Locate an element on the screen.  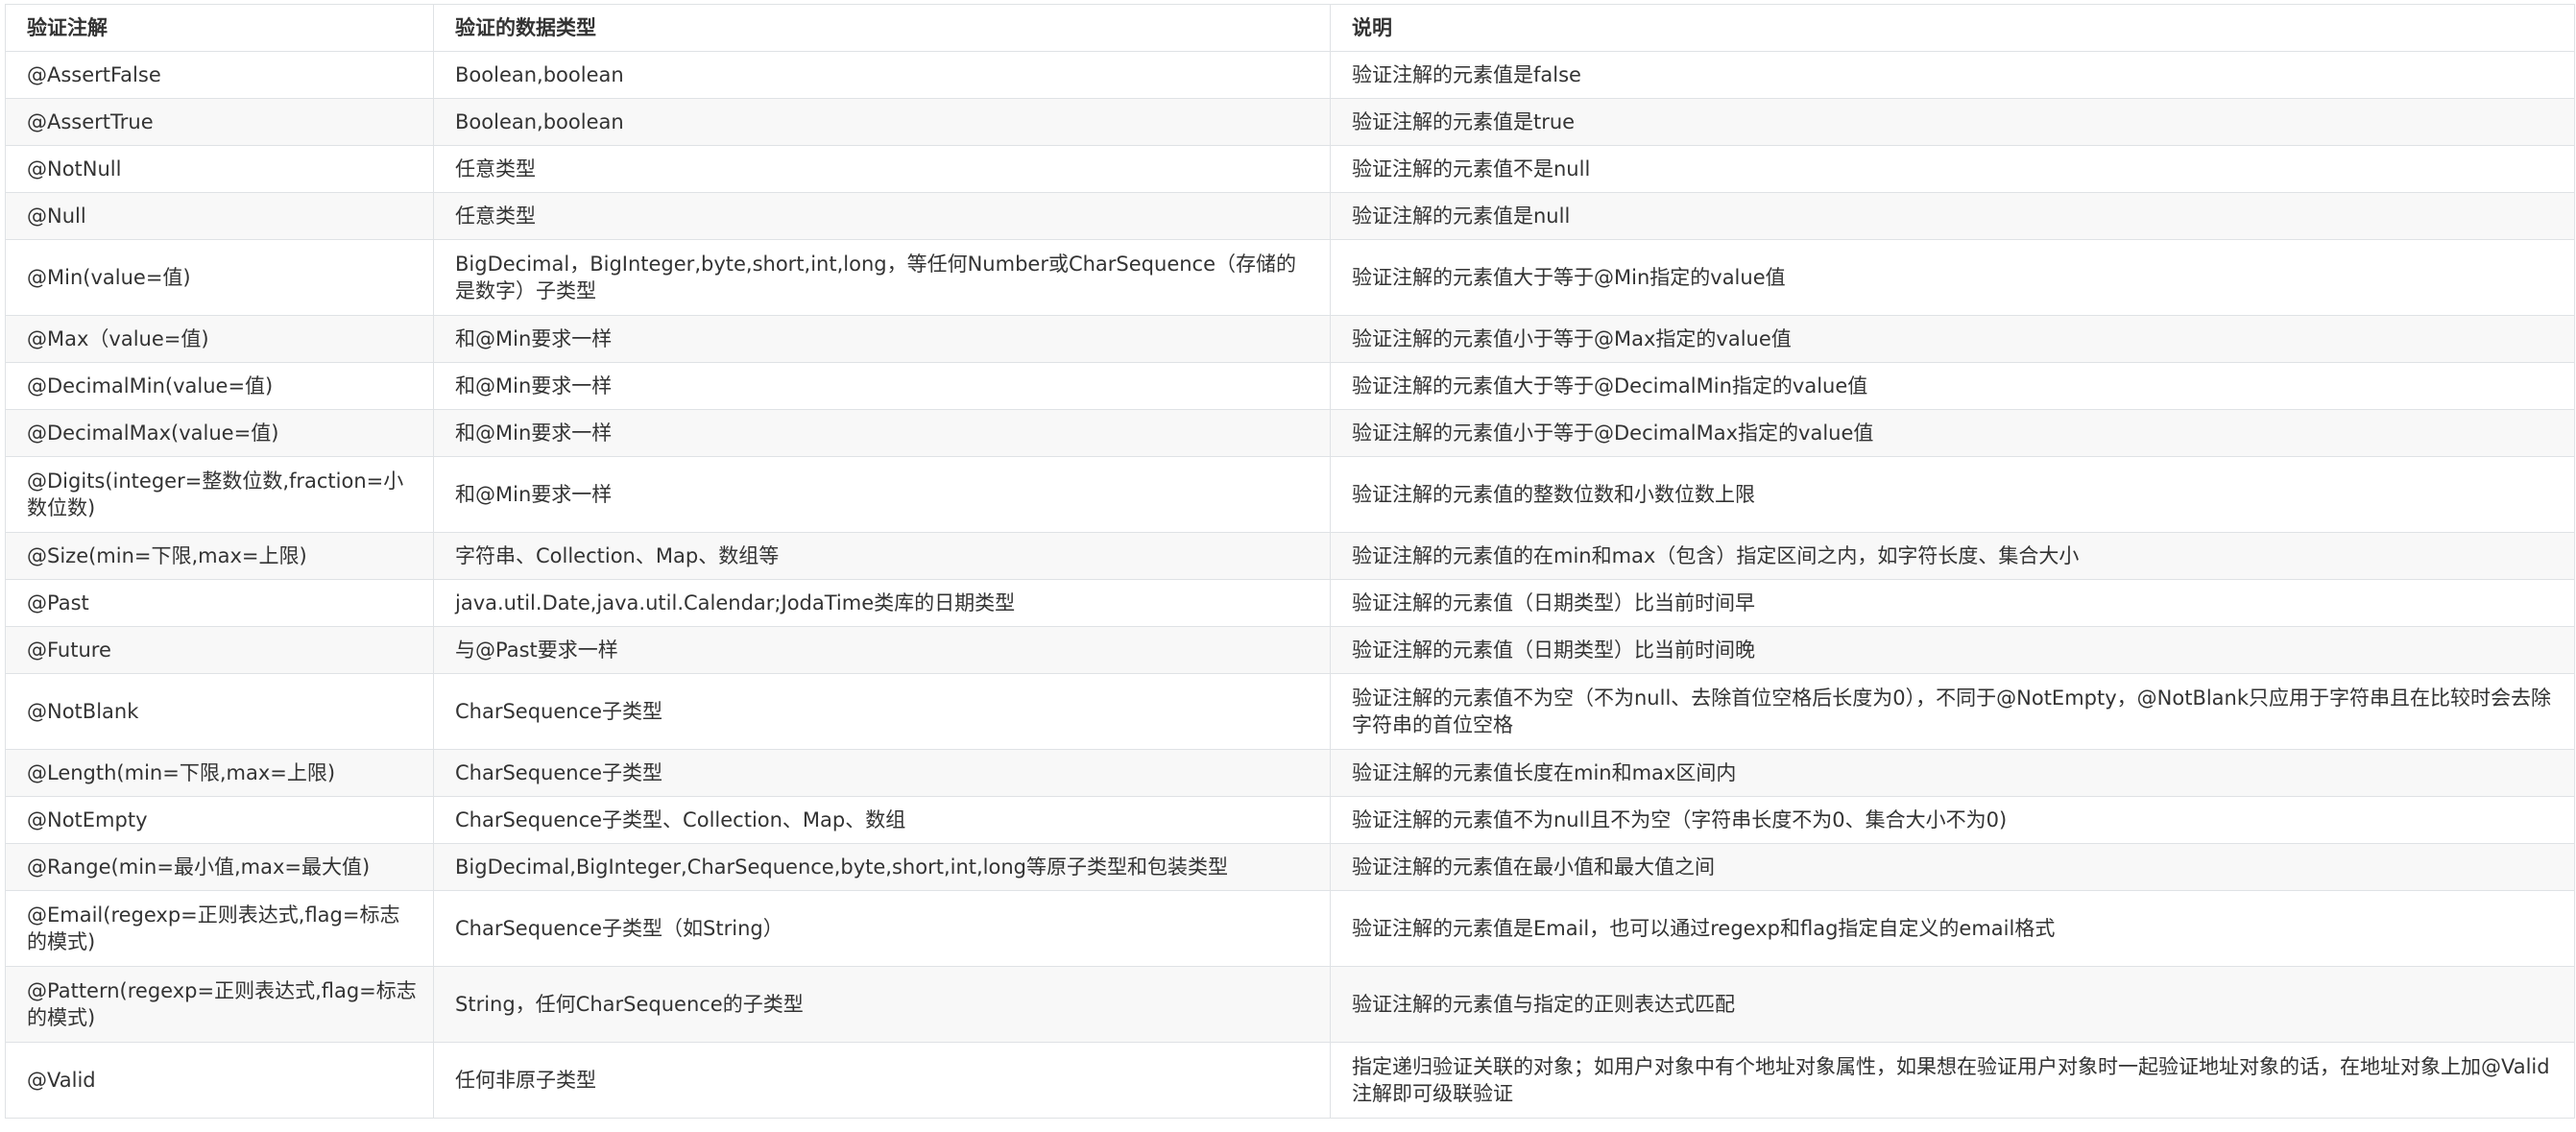
description-cell: 验证注解的元素值大于等于@Min指定的value值 is located at coordinates (1952, 278).